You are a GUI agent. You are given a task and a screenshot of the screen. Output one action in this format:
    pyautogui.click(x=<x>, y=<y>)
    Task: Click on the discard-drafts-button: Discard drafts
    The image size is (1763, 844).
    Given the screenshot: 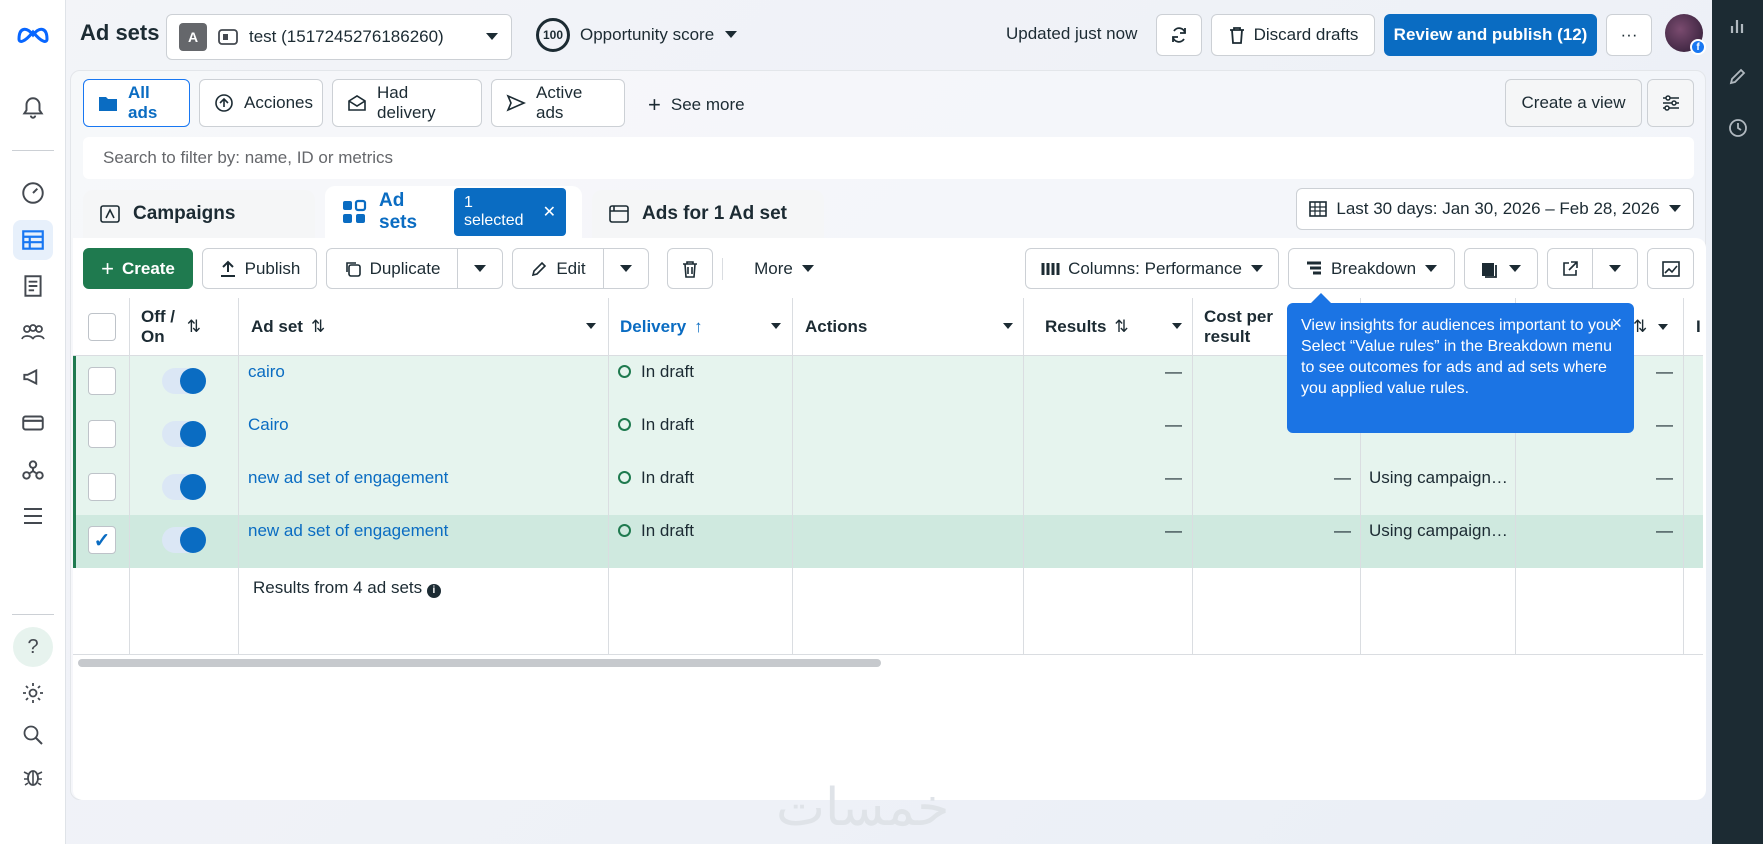 What is the action you would take?
    pyautogui.click(x=1293, y=35)
    